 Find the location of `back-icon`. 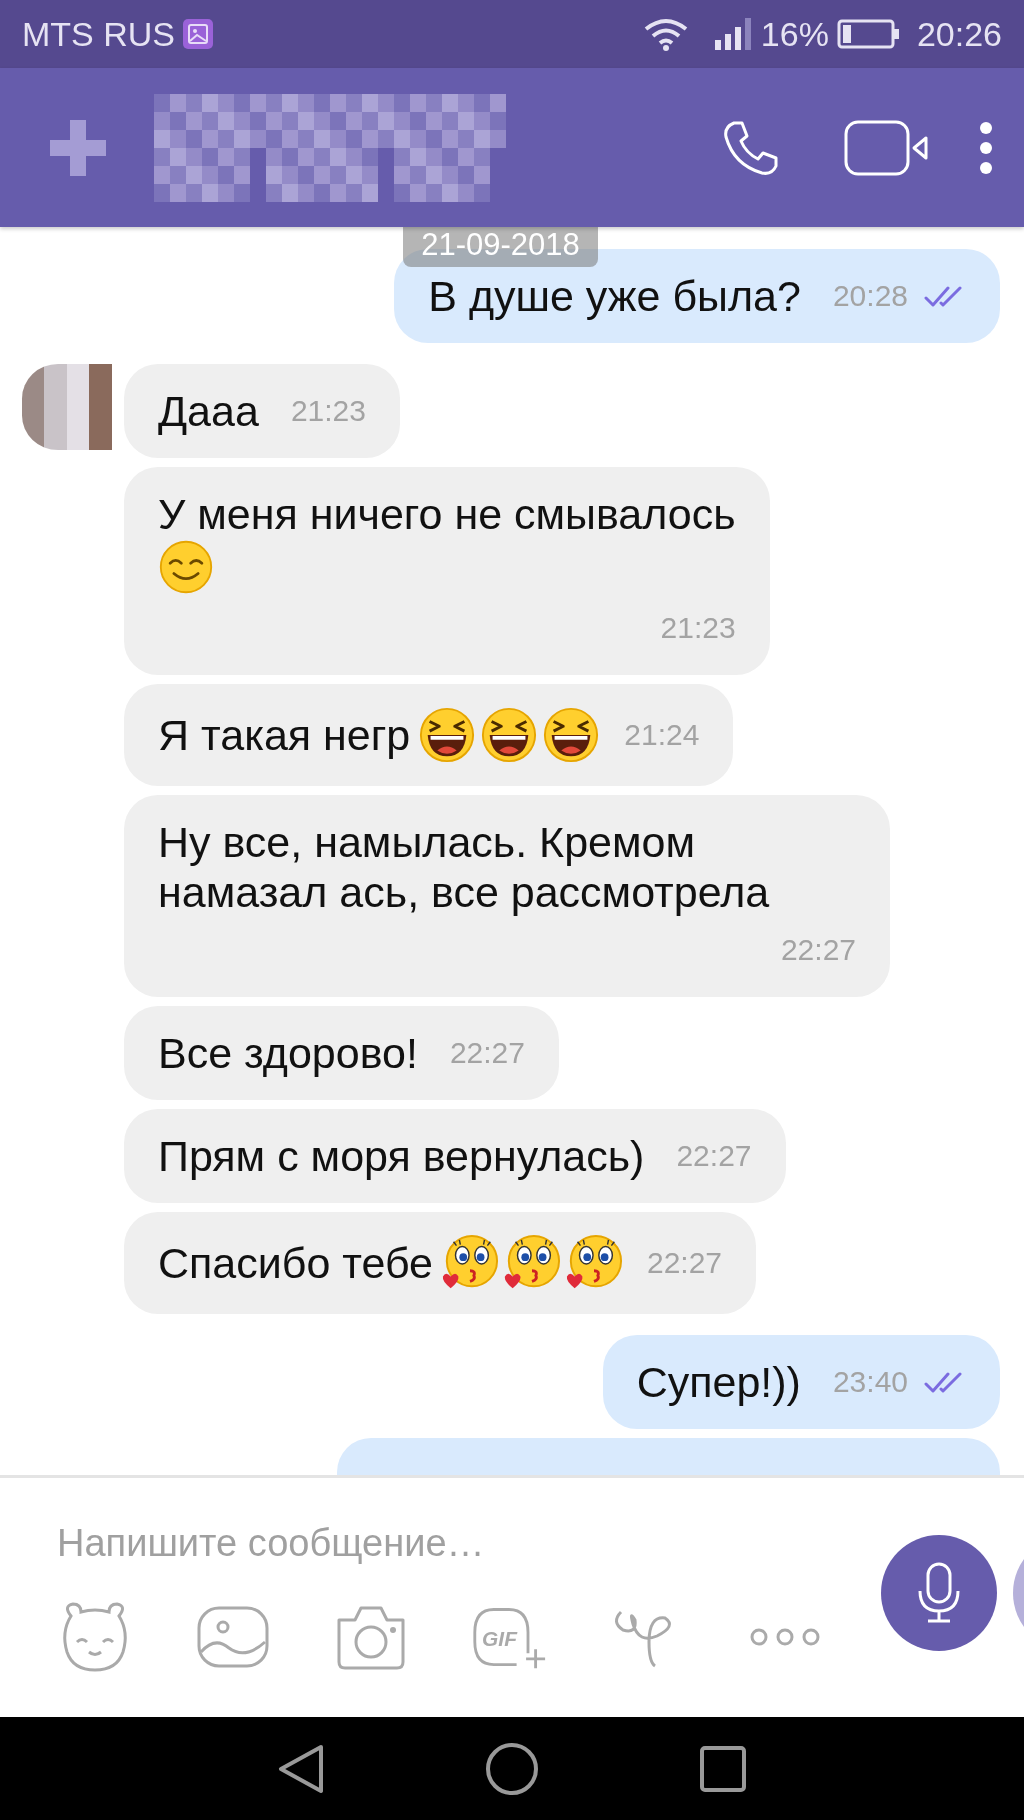

back-icon is located at coordinates (301, 1768).